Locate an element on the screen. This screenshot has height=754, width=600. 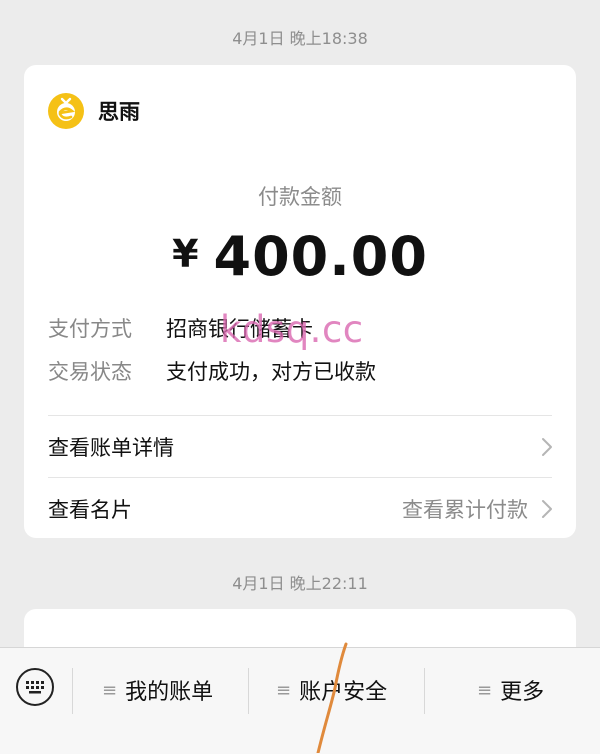
keyboard-toggle-button is located at coordinates (35, 687).